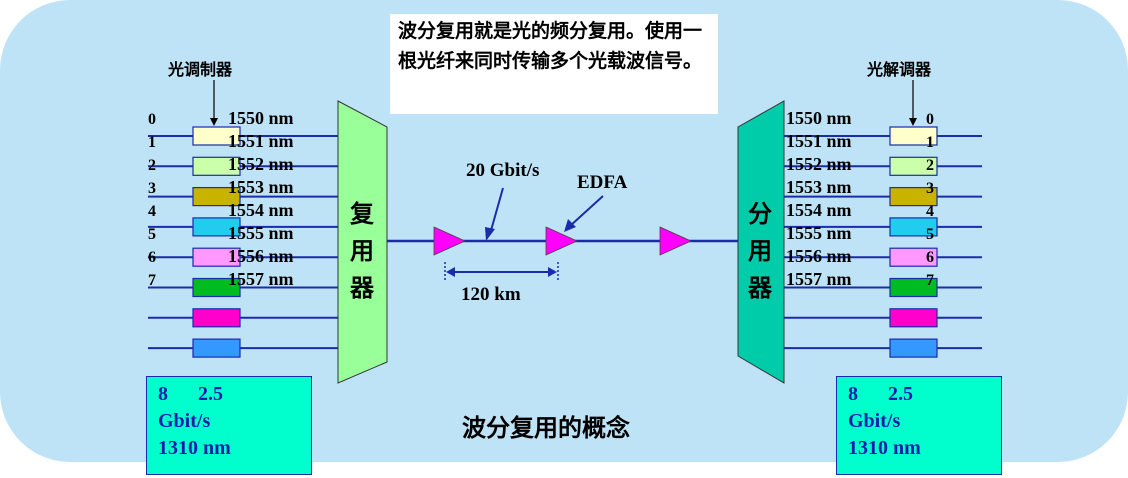 This screenshot has height=478, width=1128. What do you see at coordinates (874, 421) in the screenshot?
I see `right-box-unit: Gbit/s` at bounding box center [874, 421].